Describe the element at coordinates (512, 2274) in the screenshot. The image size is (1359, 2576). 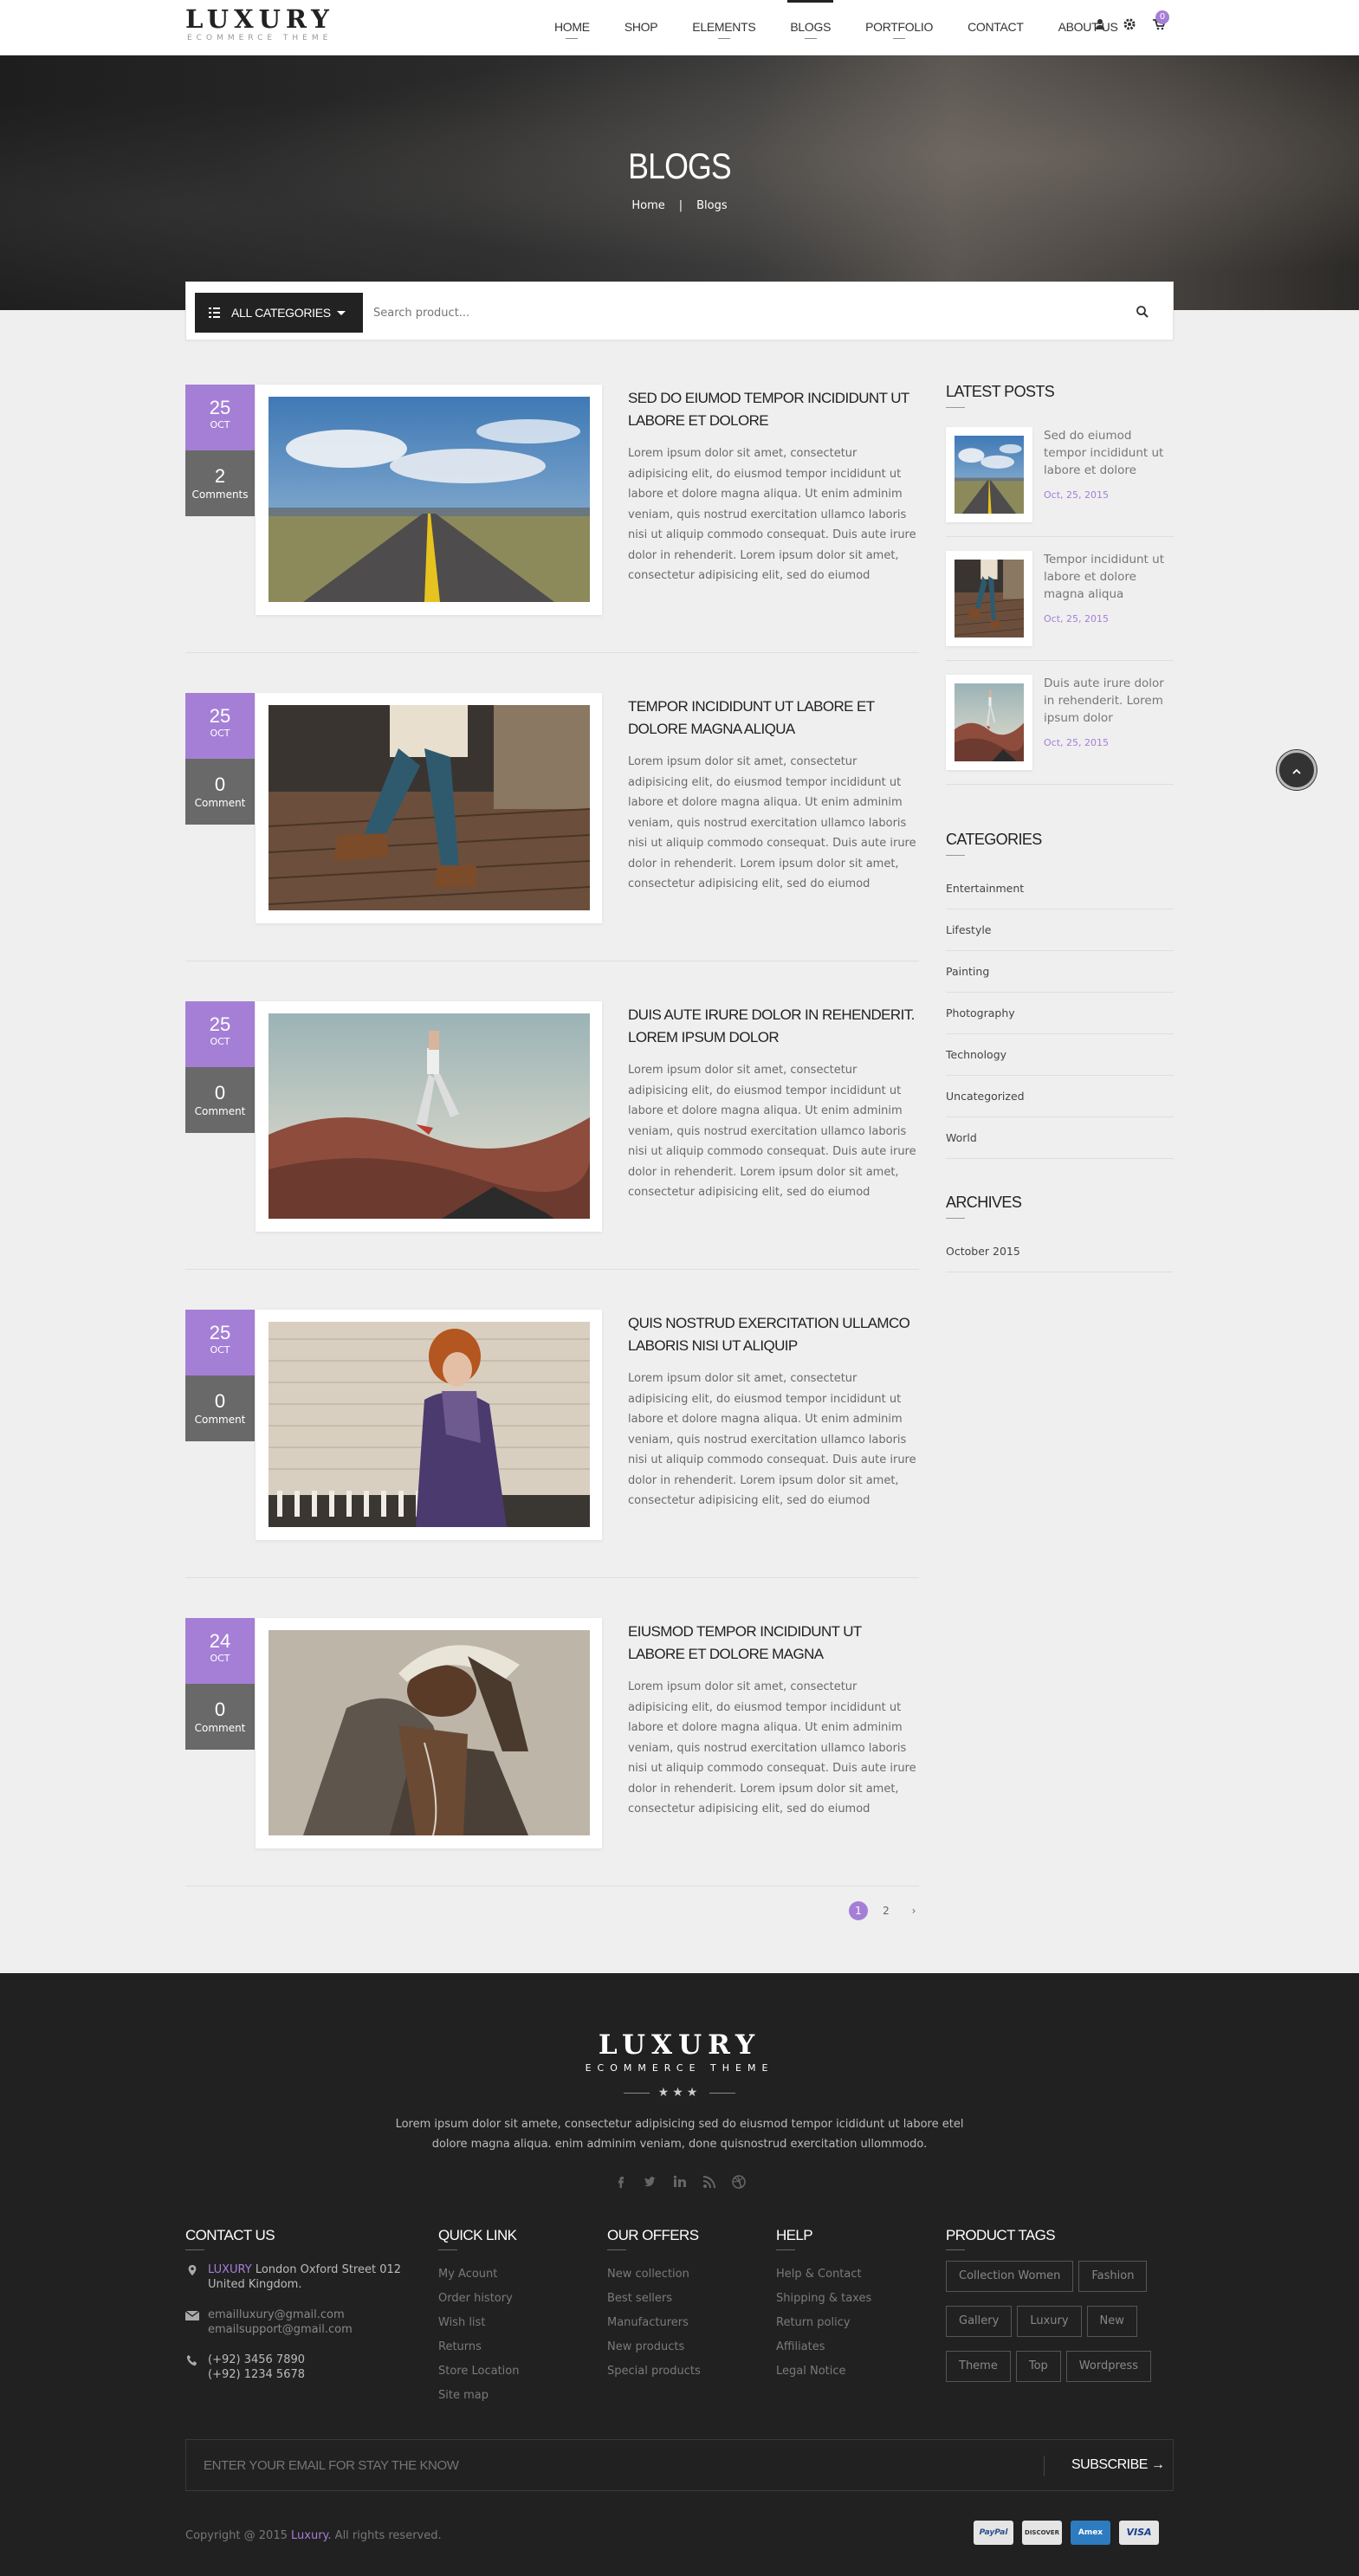
I see `quick-link: My Acount` at that location.